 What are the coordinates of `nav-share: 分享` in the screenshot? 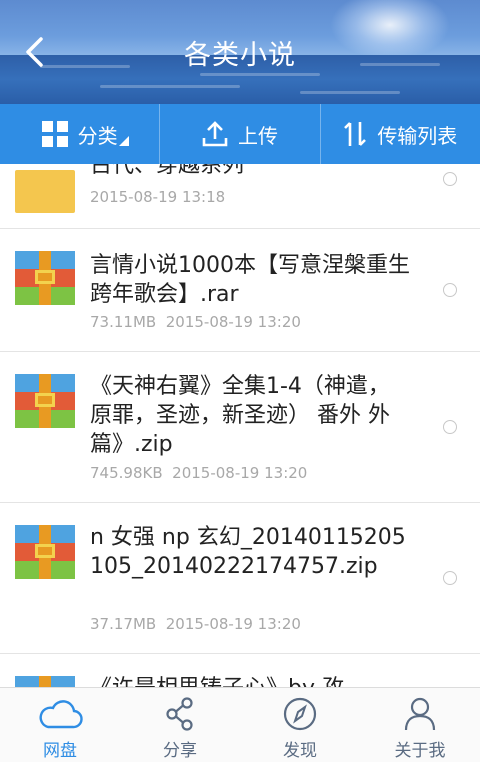 It's located at (180, 725).